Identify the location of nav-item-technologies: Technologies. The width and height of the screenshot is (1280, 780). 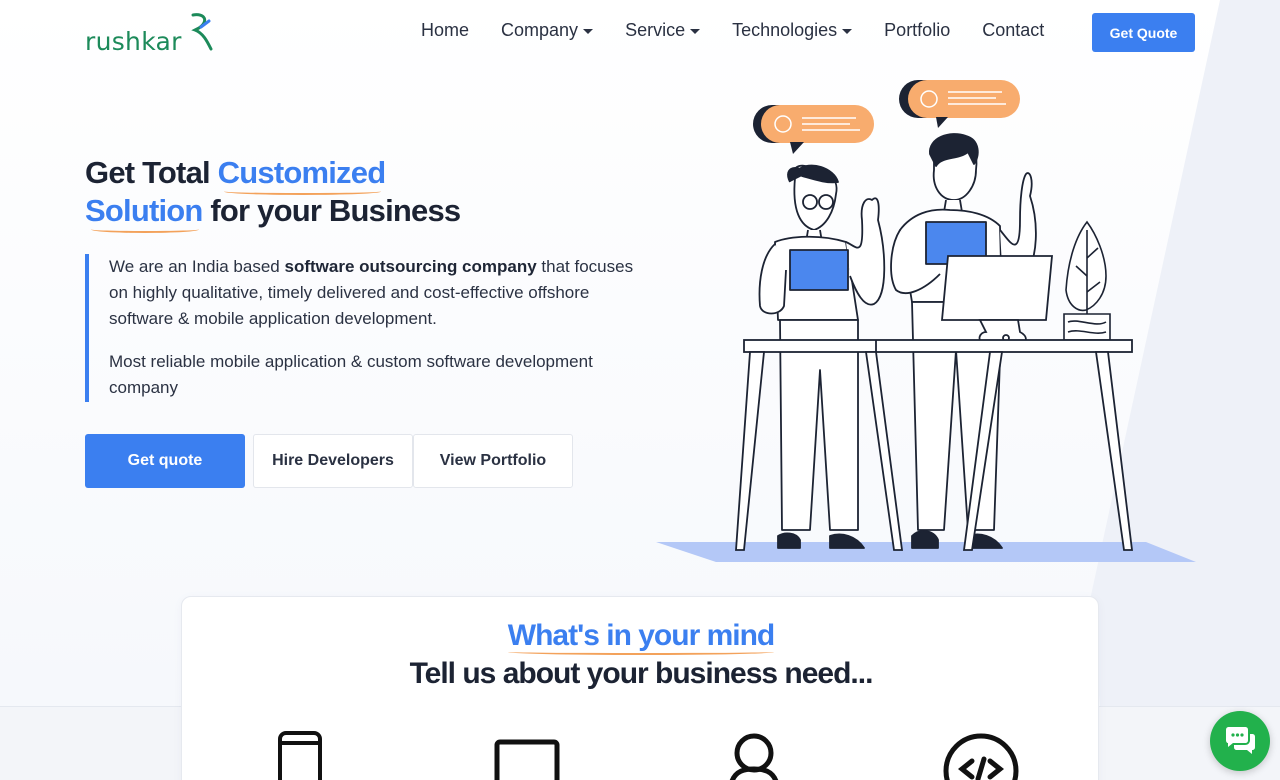
(792, 30).